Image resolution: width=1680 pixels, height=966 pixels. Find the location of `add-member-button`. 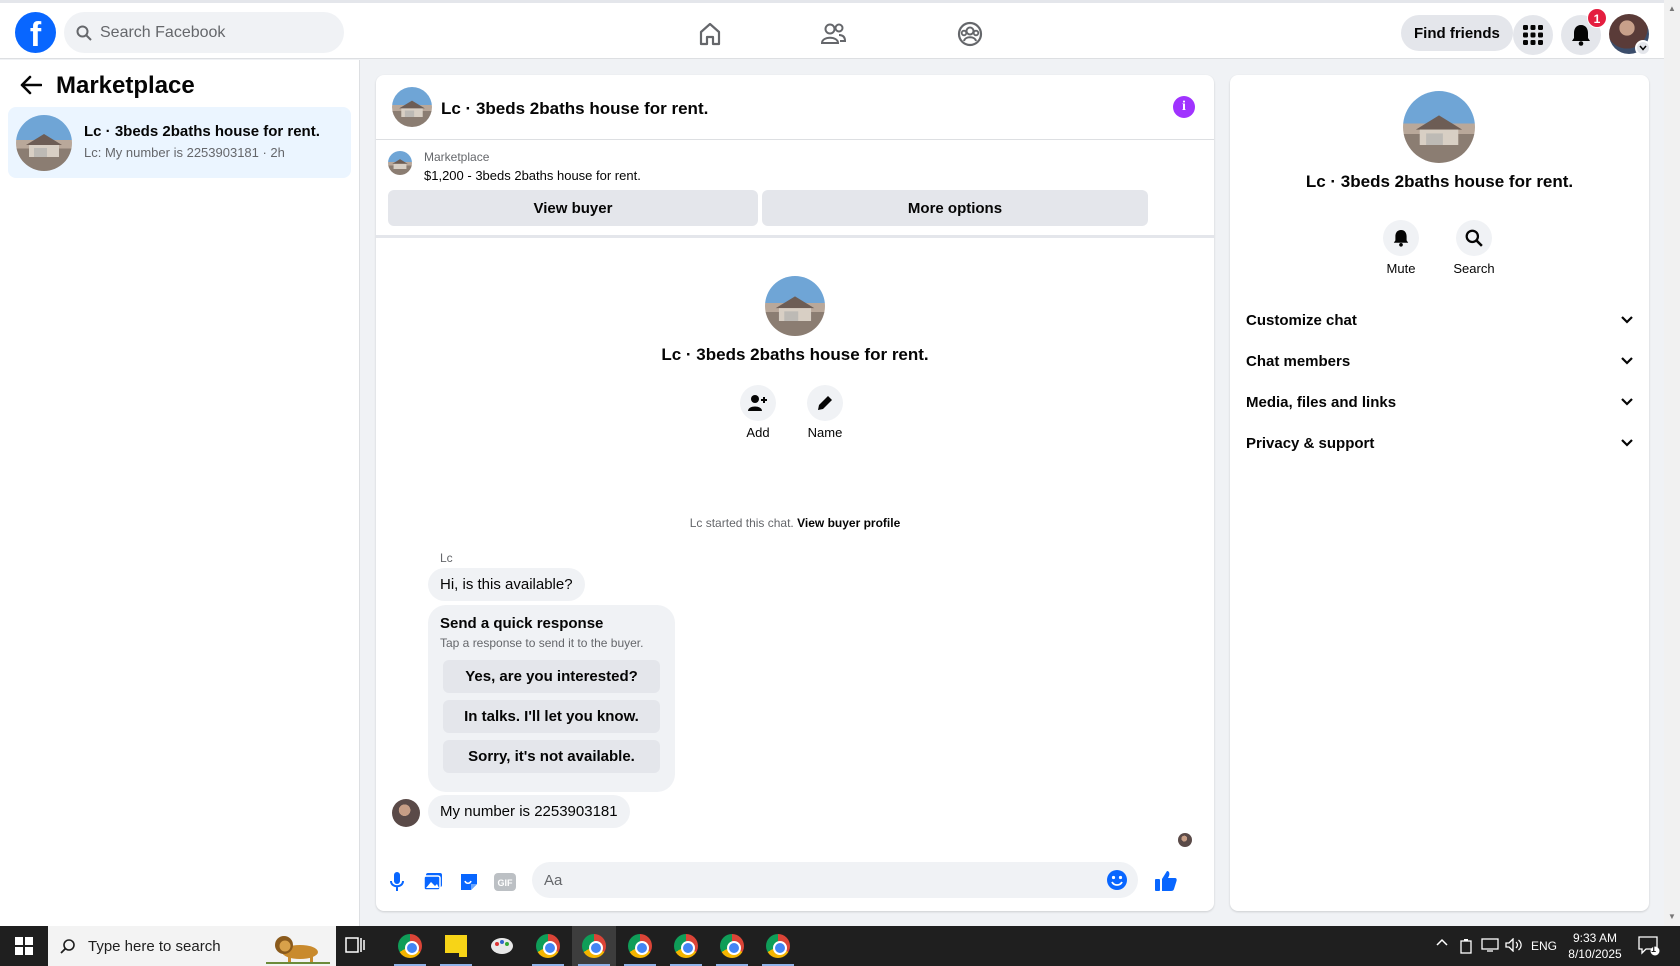

add-member-button is located at coordinates (758, 403).